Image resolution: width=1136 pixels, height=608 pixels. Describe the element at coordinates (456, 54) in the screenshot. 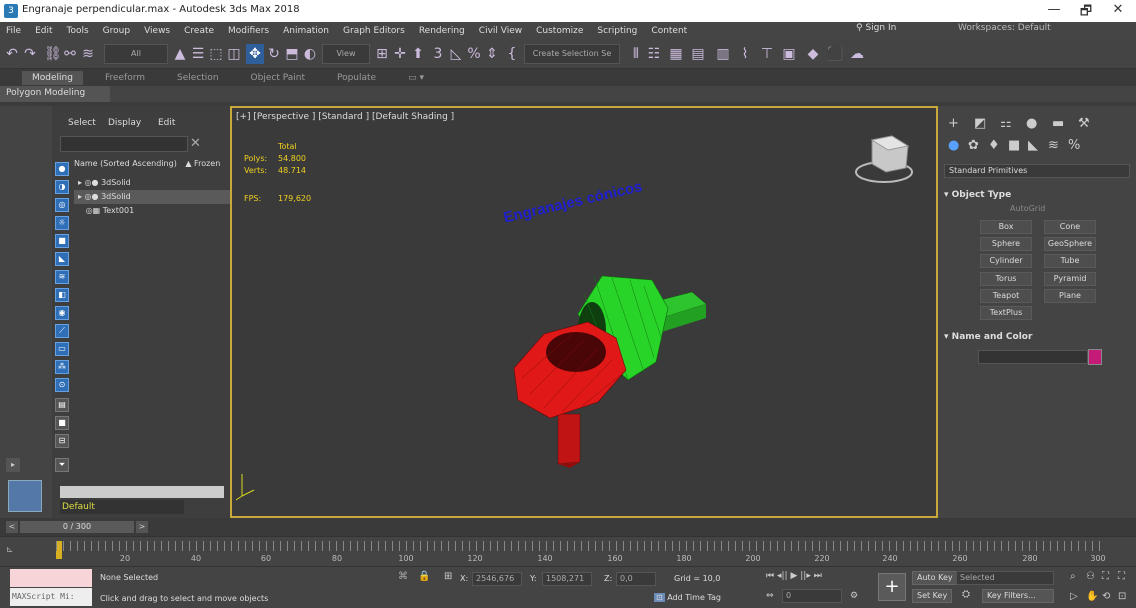

I see `angle-snap-icon: ◺` at that location.